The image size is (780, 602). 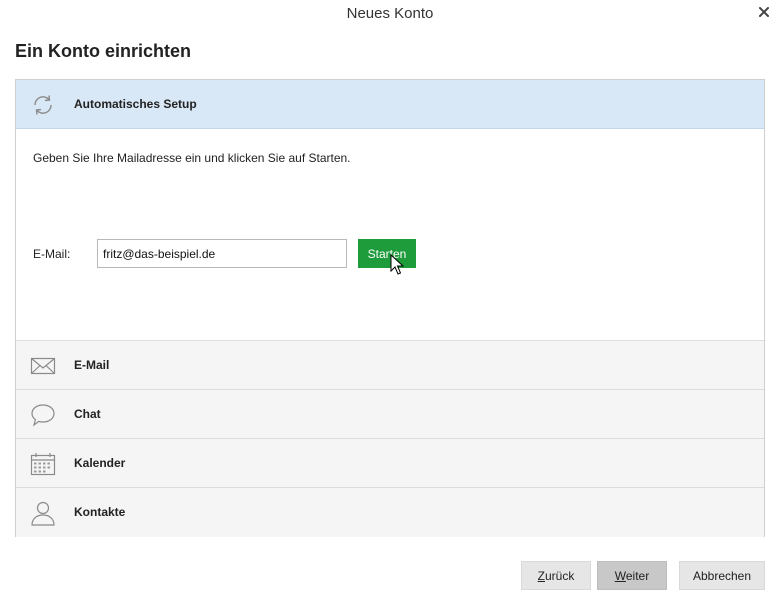 I want to click on section-email: E-Mail, so click(x=390, y=365).